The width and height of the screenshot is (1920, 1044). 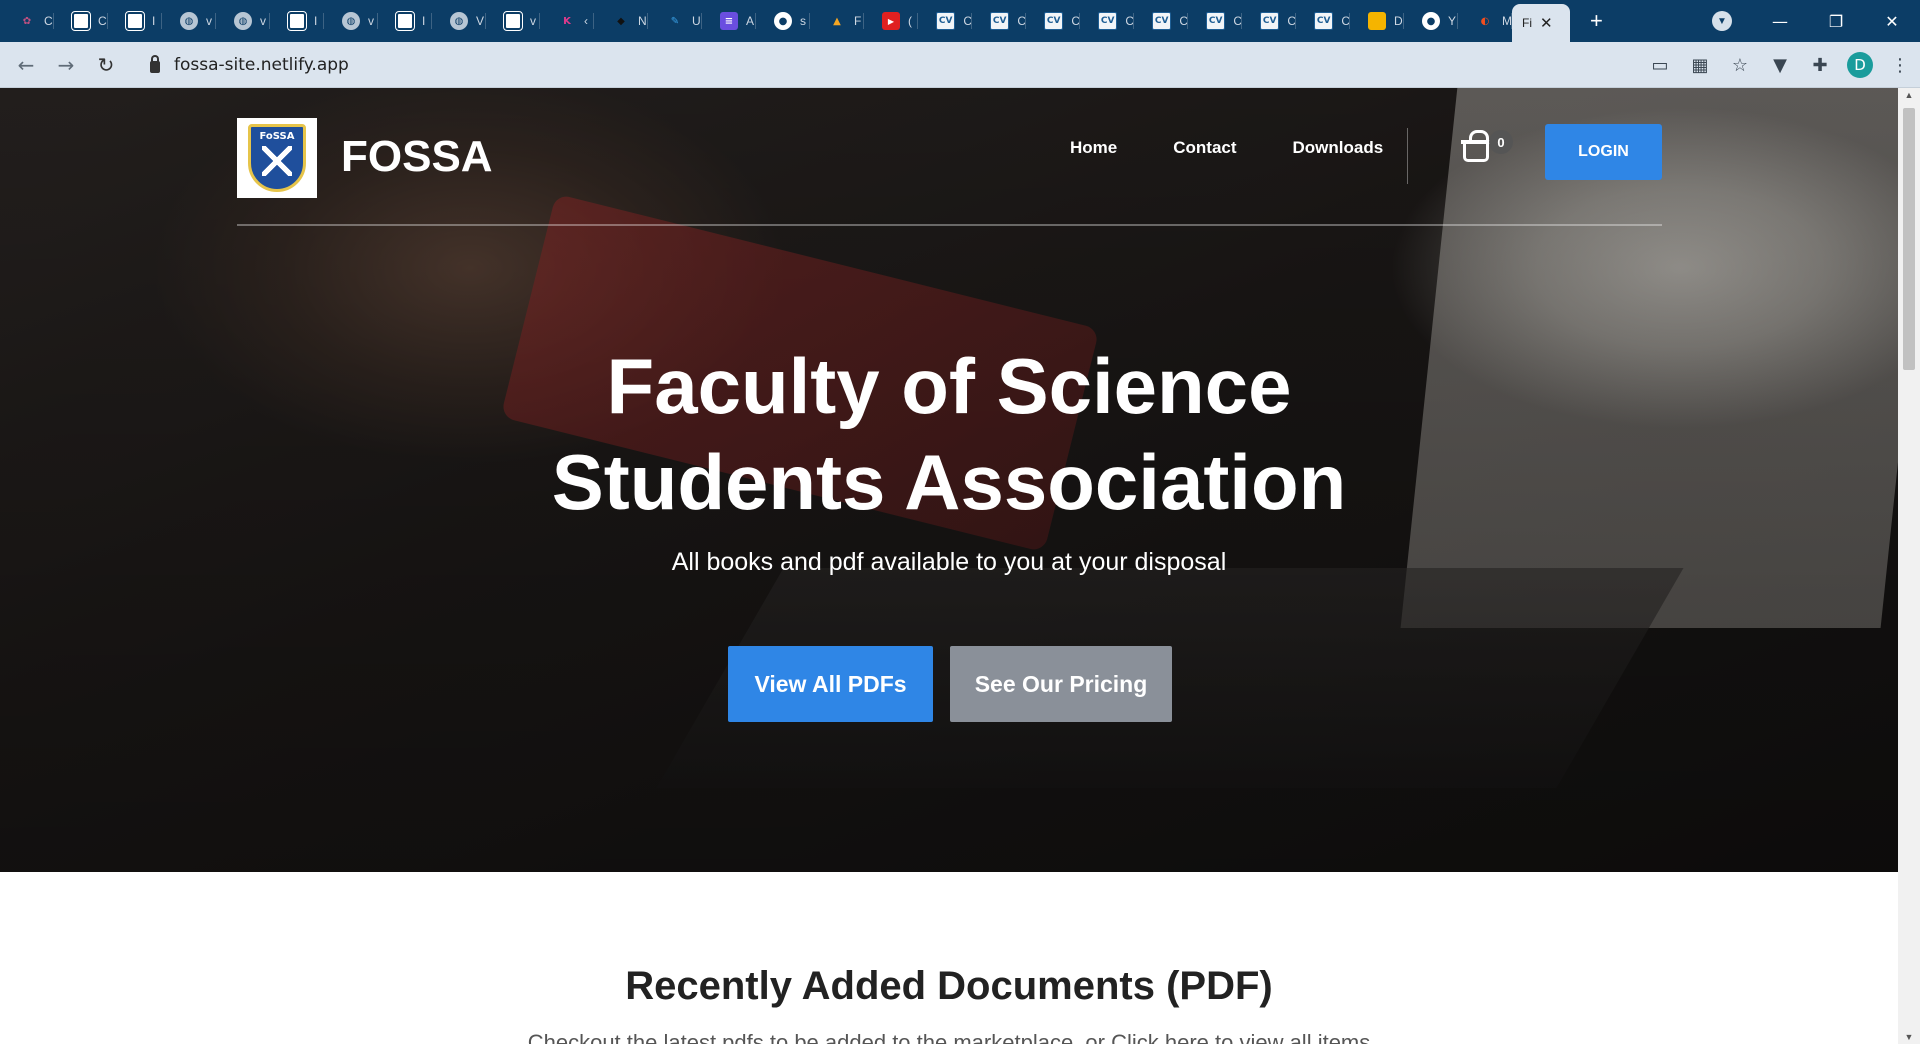 What do you see at coordinates (261, 65) in the screenshot?
I see `url-text: fossa-site.netlify.app` at bounding box center [261, 65].